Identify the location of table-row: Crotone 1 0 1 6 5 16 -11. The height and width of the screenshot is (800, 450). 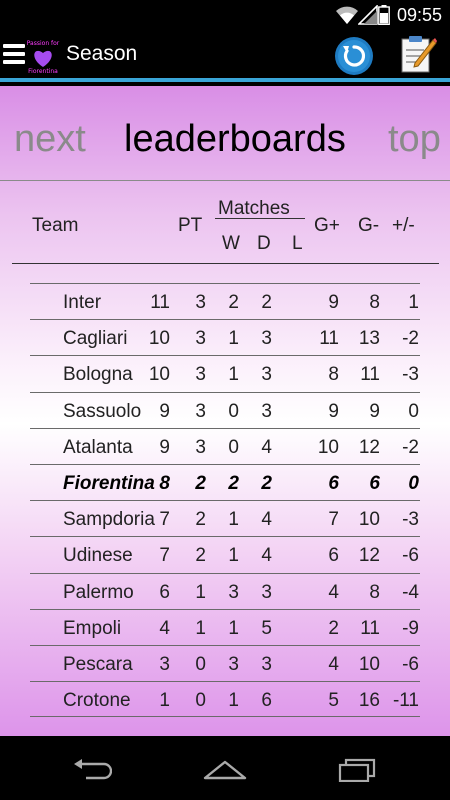
(225, 699).